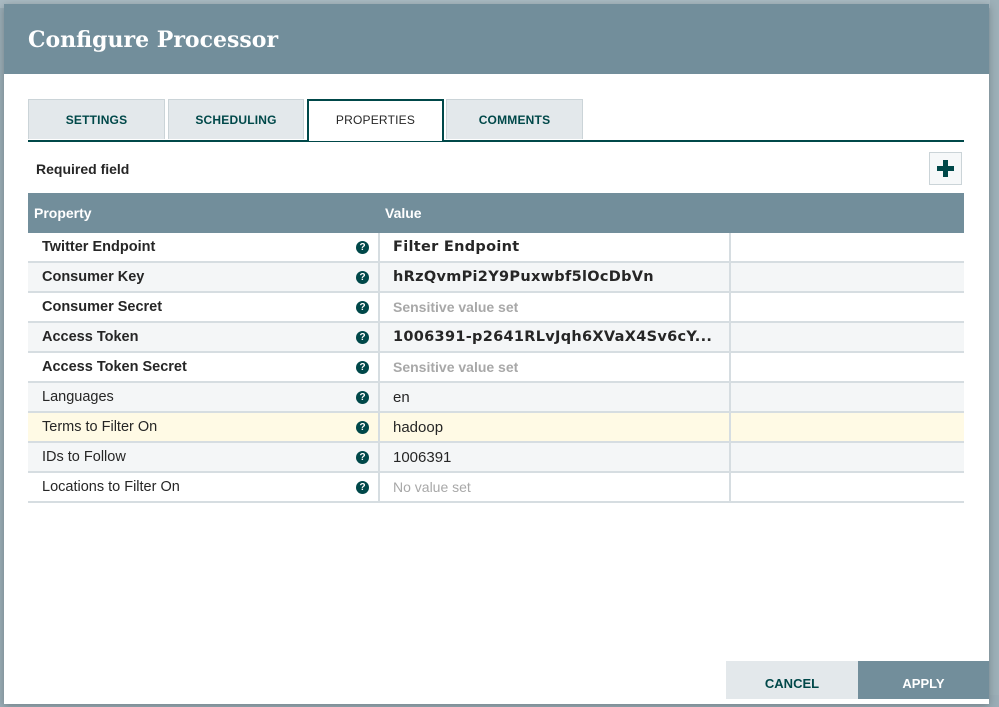 This screenshot has height=707, width=999. I want to click on table-header: Property Value, so click(496, 213).